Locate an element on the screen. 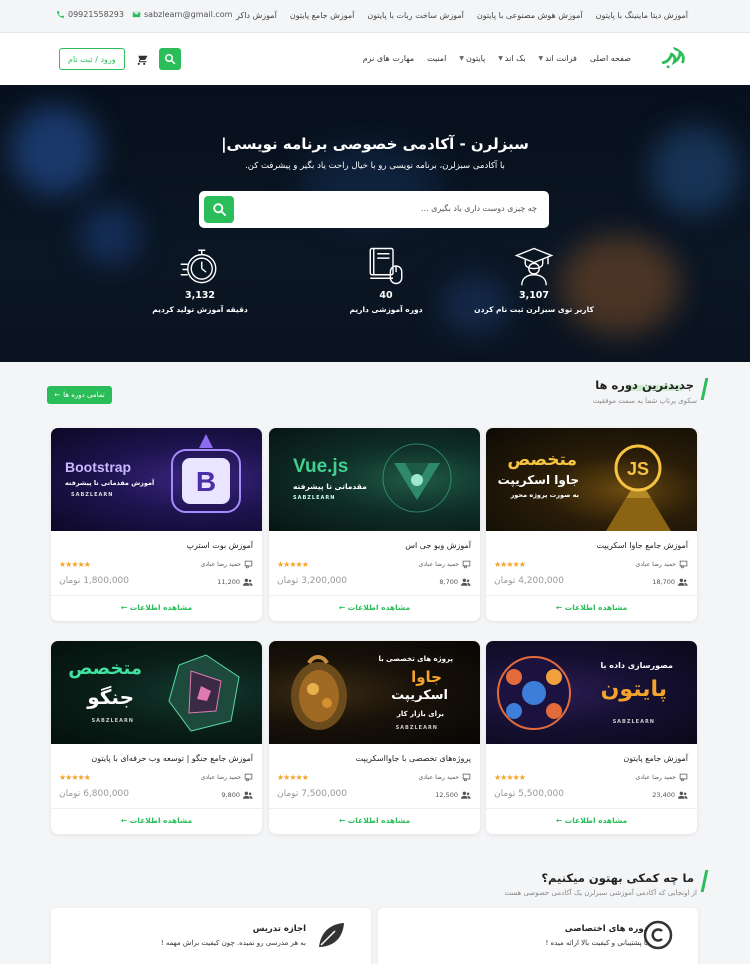  email: sabzlearn@gmail.com is located at coordinates (182, 14).